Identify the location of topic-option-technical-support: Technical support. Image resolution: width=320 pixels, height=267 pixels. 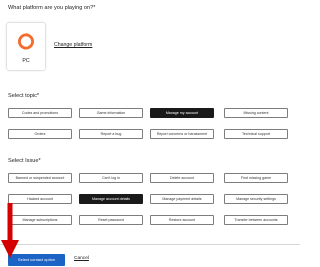
(256, 134).